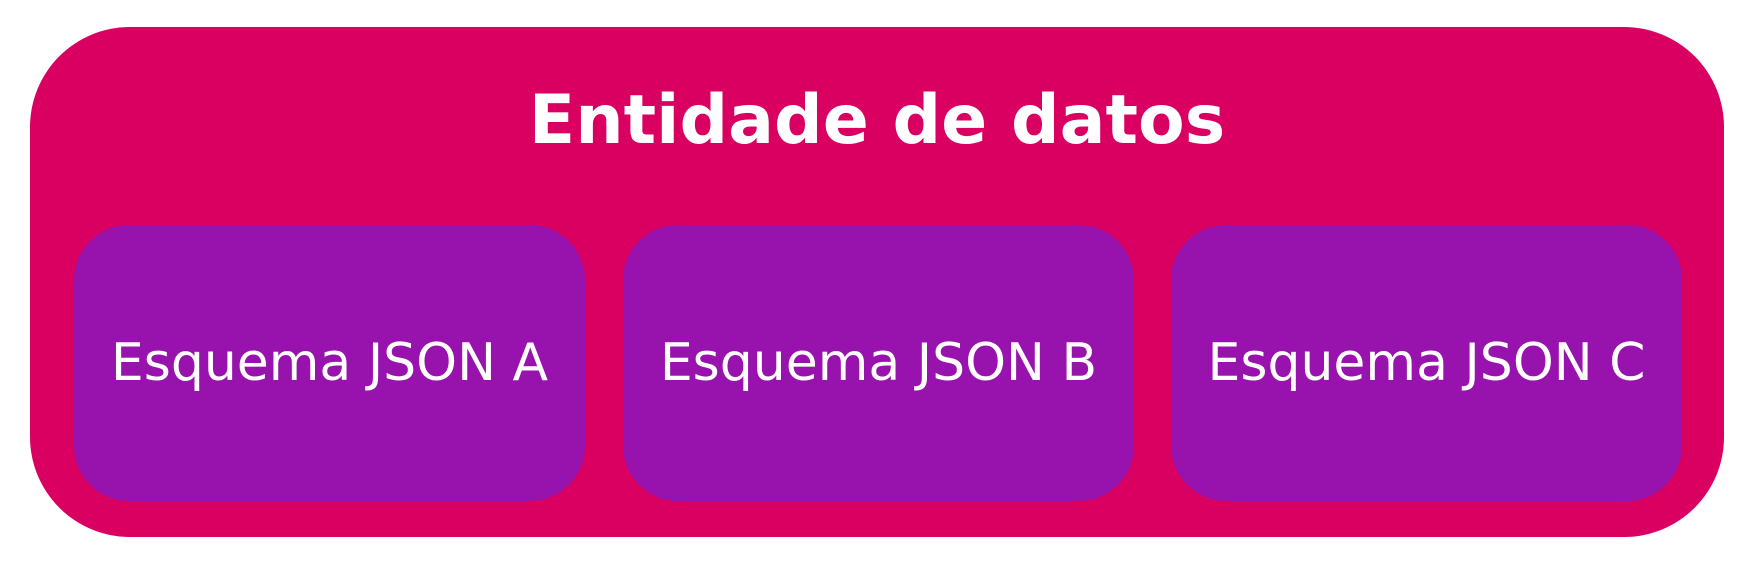  I want to click on json-schema-a-label: Esquema JSON A, so click(329, 363).